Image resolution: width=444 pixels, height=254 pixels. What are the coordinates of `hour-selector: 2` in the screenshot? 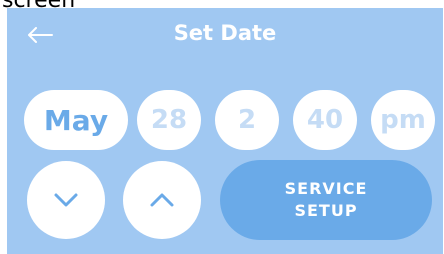 It's located at (247, 120).